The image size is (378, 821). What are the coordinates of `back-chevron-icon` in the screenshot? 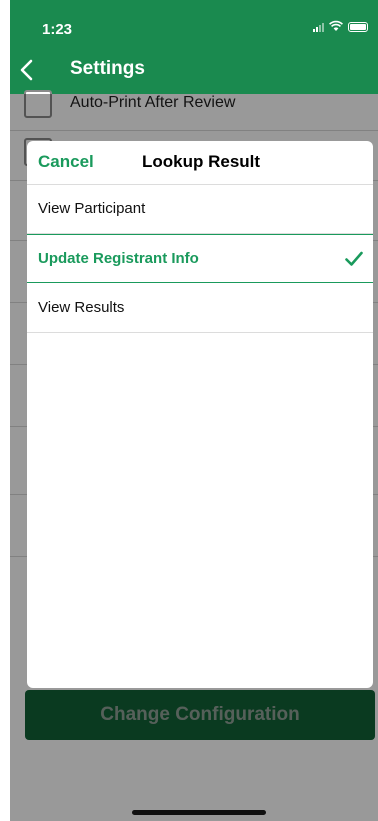 It's located at (27, 70).